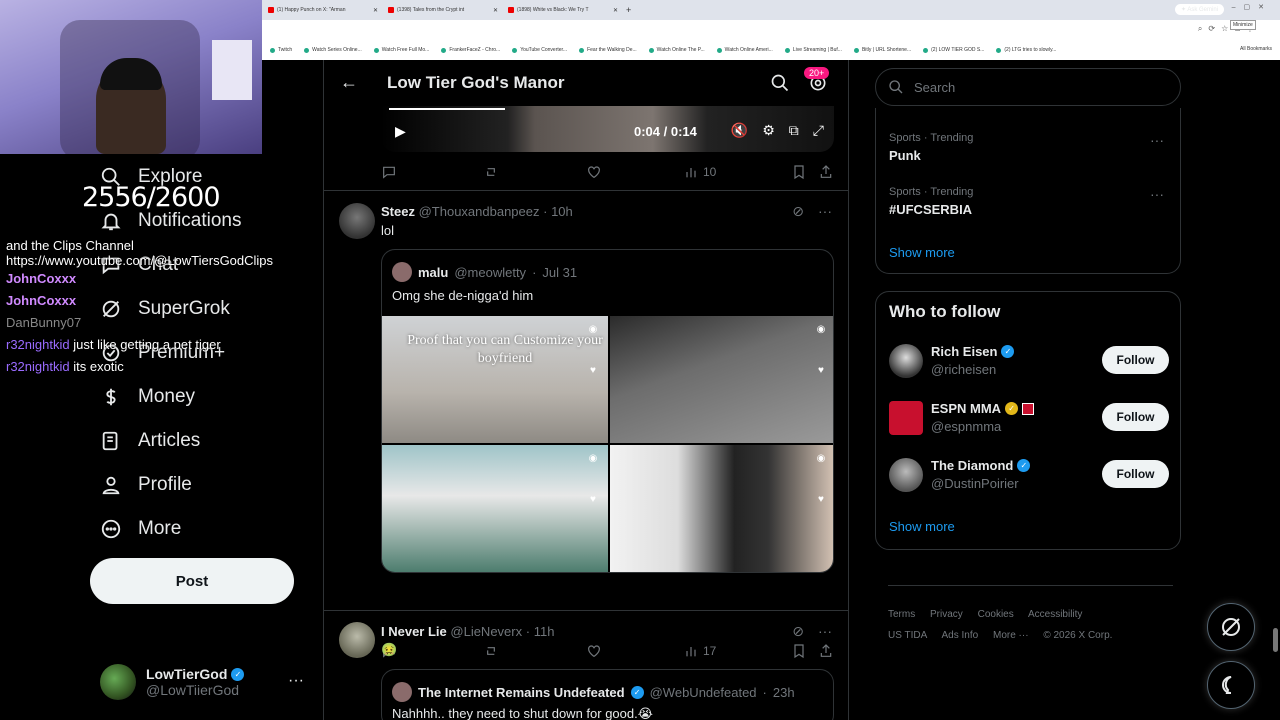  What do you see at coordinates (140, 529) in the screenshot?
I see `nav-more: More` at bounding box center [140, 529].